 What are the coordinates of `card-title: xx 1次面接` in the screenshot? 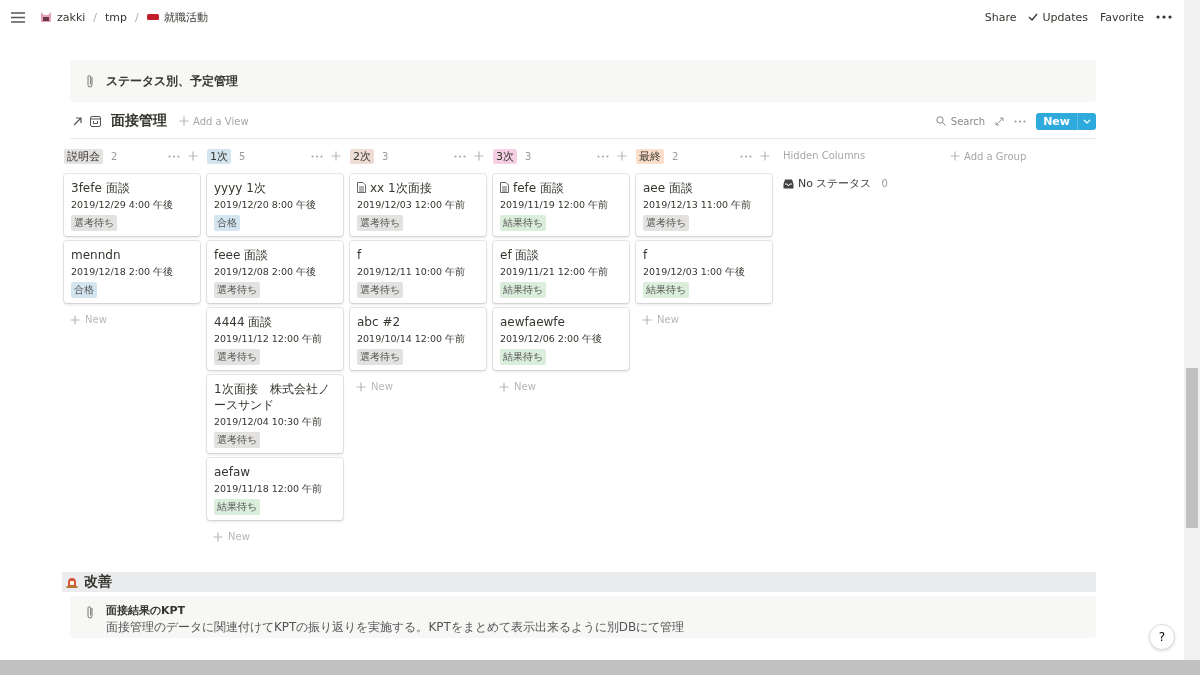 It's located at (394, 188).